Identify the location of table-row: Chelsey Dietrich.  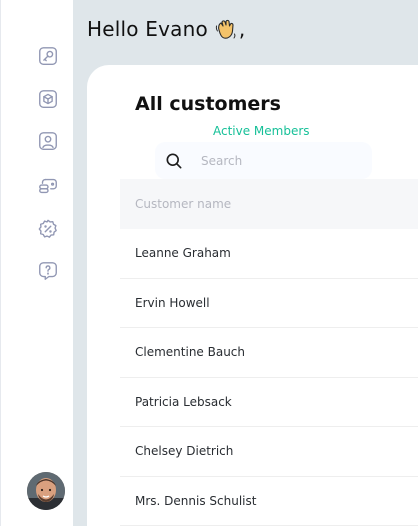
(269, 452).